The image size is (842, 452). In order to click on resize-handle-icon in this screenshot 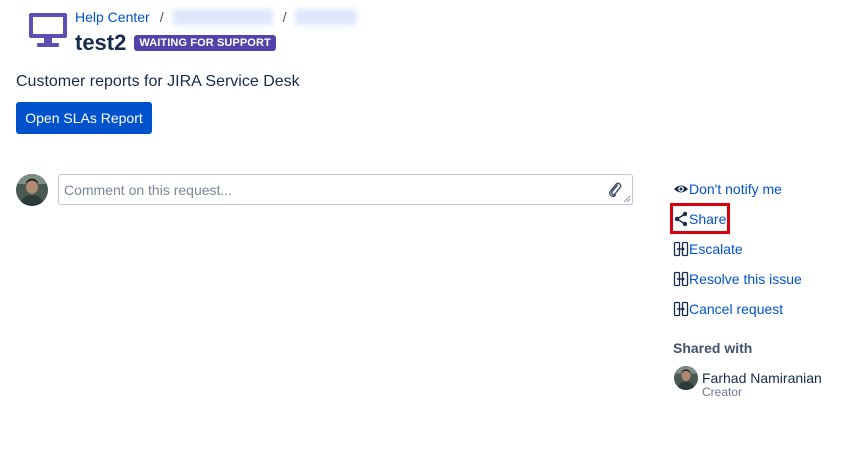, I will do `click(627, 199)`.